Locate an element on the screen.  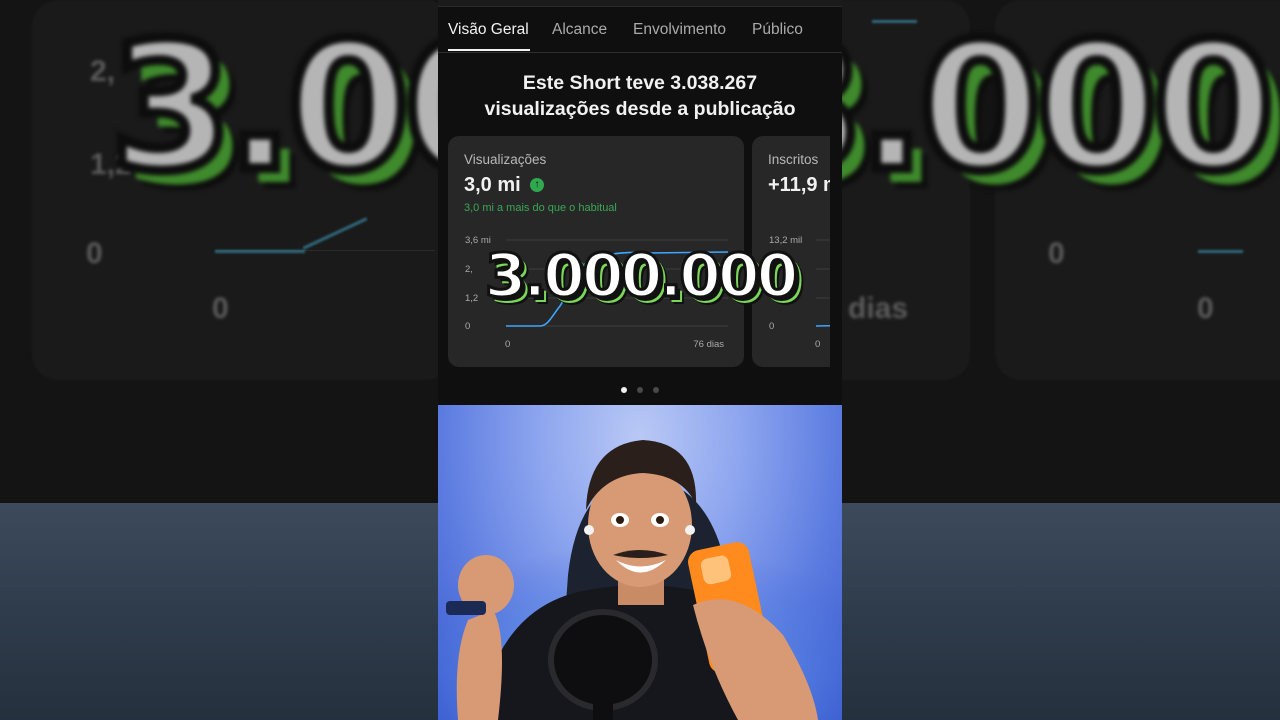
carousel-page-indicator is located at coordinates (640, 389).